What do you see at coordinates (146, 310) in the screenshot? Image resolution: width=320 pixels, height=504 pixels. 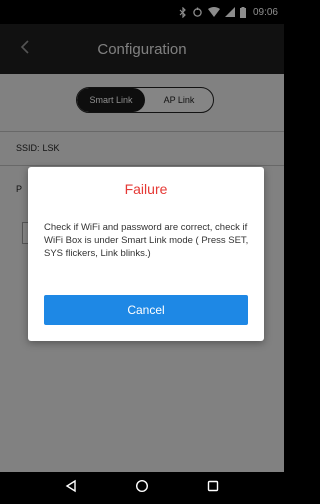 I see `cancel-button: Cancel` at bounding box center [146, 310].